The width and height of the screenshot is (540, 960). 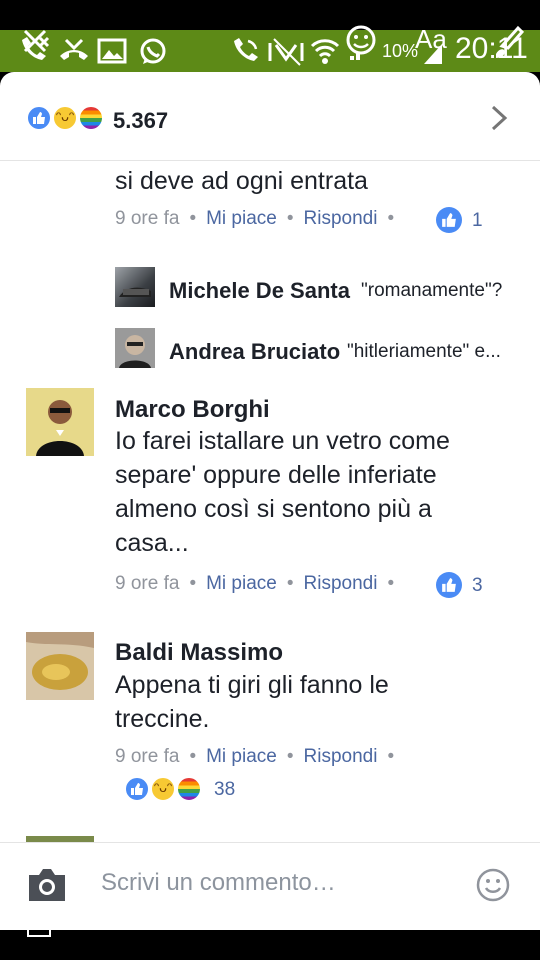 What do you see at coordinates (286, 54) in the screenshot?
I see `nfc-icon` at bounding box center [286, 54].